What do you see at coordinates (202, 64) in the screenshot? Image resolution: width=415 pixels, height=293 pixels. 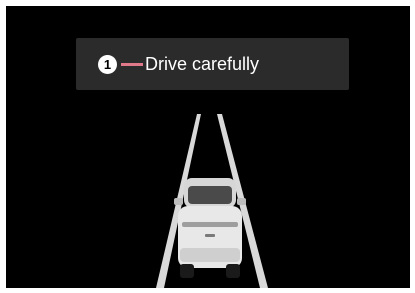 I see `warning-message: Drive carefully` at bounding box center [202, 64].